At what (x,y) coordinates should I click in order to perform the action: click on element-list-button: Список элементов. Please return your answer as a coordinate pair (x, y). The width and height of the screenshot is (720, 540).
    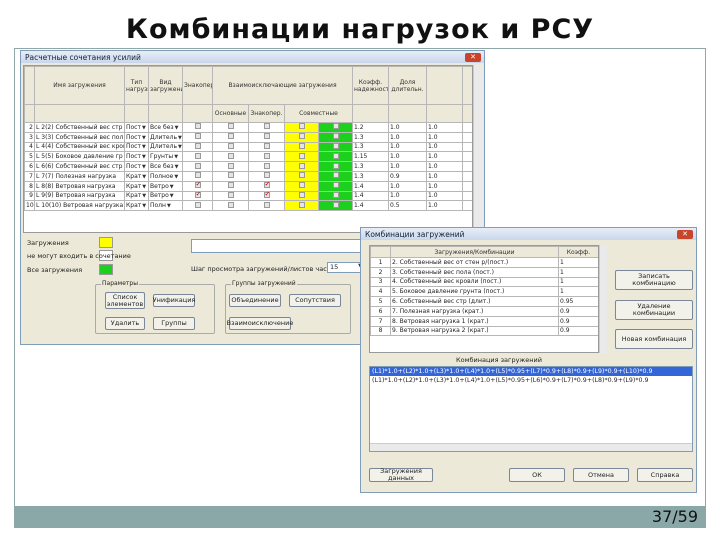
    Looking at the image, I should click on (125, 300).